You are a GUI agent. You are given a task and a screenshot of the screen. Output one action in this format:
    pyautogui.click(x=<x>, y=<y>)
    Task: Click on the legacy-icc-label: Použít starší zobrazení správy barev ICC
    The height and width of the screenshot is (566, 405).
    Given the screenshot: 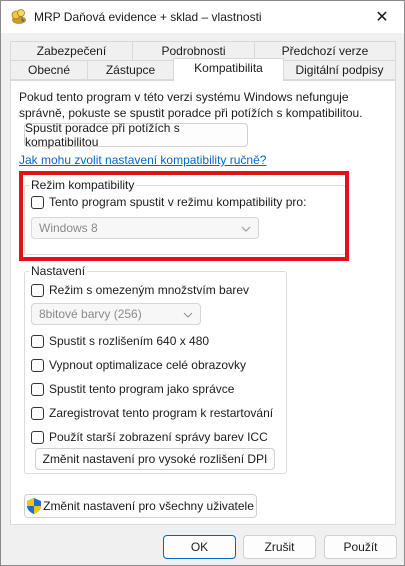 What is the action you would take?
    pyautogui.click(x=158, y=437)
    